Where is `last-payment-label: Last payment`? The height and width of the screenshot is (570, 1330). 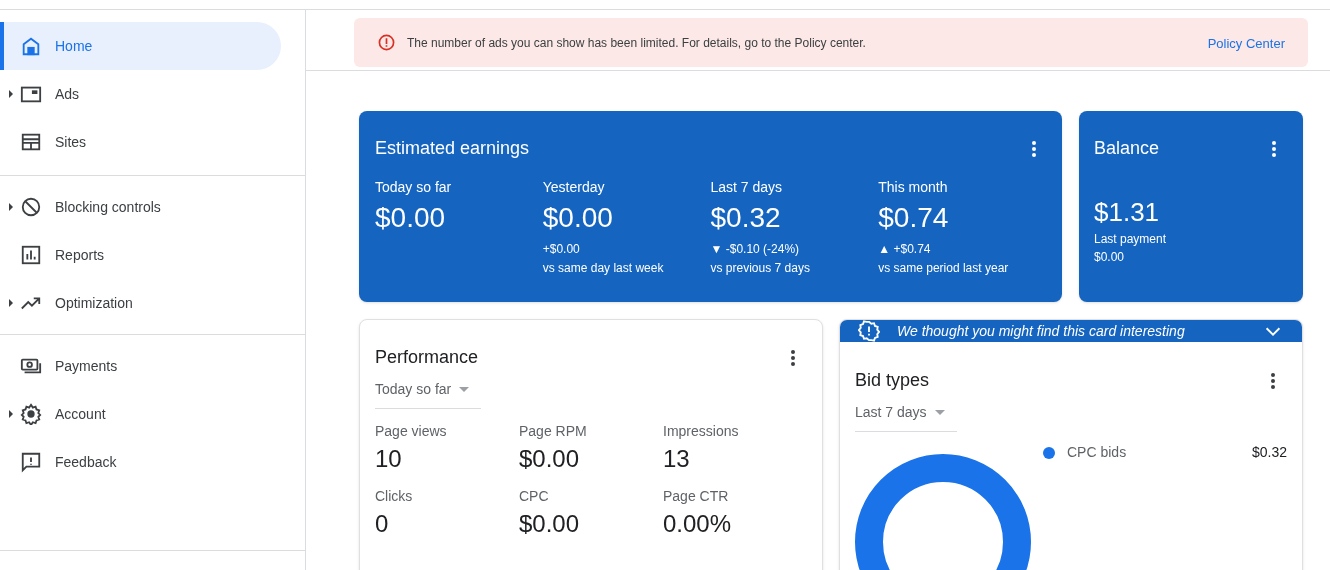 last-payment-label: Last payment is located at coordinates (1131, 239).